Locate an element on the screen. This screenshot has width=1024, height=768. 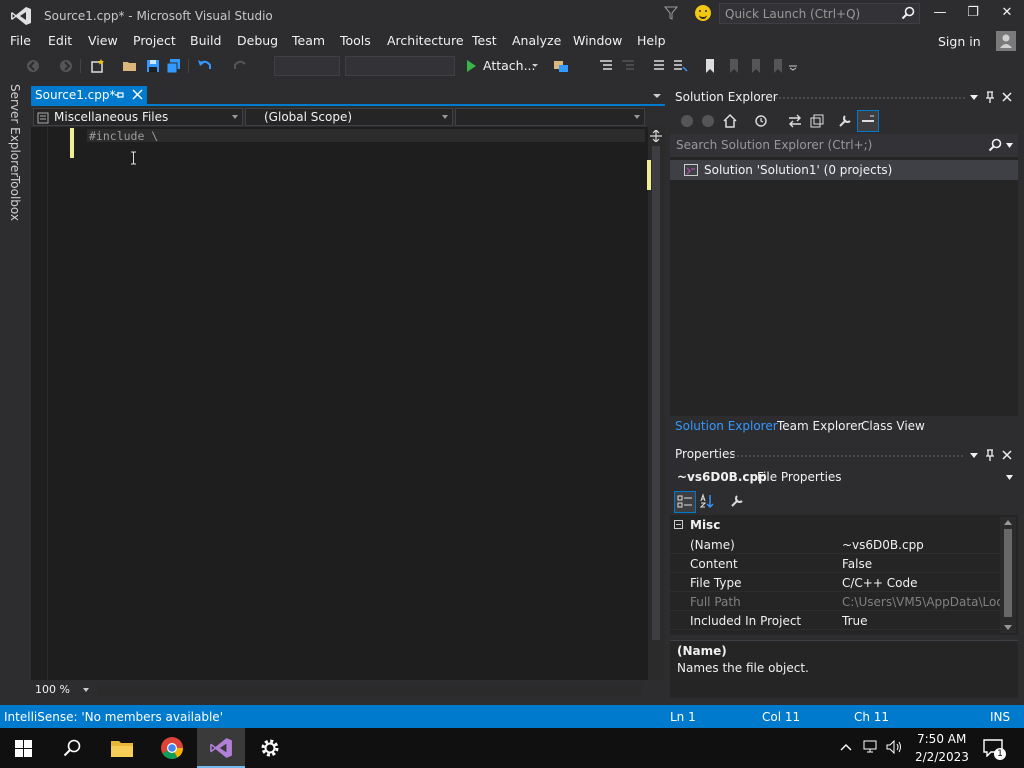
categorized-button is located at coordinates (685, 502).